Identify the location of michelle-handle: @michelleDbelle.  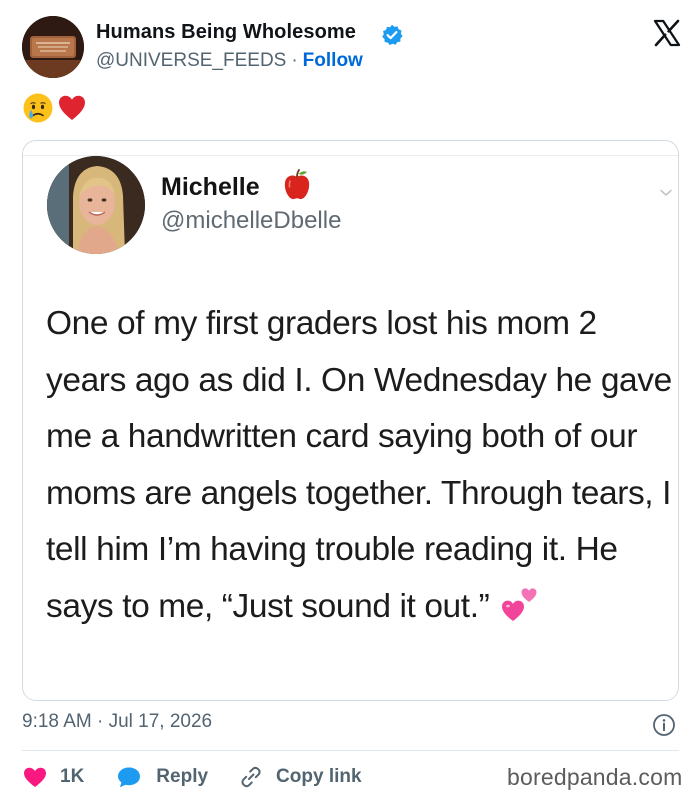
(251, 220).